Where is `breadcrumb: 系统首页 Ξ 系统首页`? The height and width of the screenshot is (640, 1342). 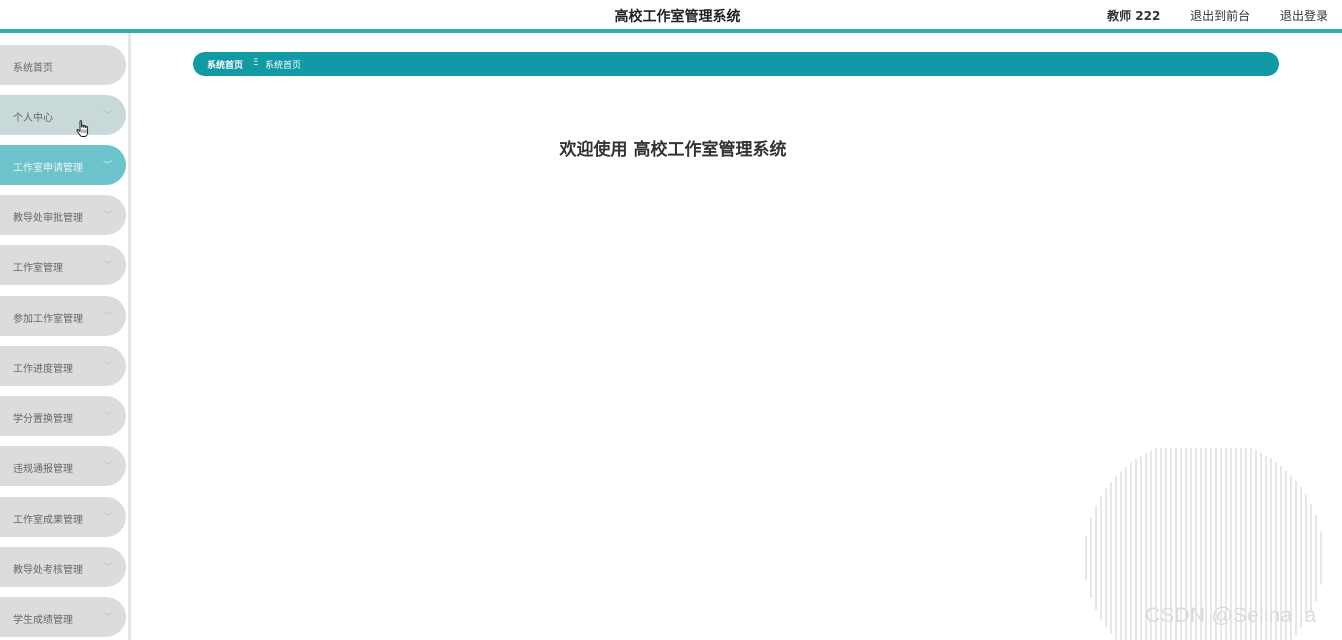 breadcrumb: 系统首页 Ξ 系统首页 is located at coordinates (736, 64).